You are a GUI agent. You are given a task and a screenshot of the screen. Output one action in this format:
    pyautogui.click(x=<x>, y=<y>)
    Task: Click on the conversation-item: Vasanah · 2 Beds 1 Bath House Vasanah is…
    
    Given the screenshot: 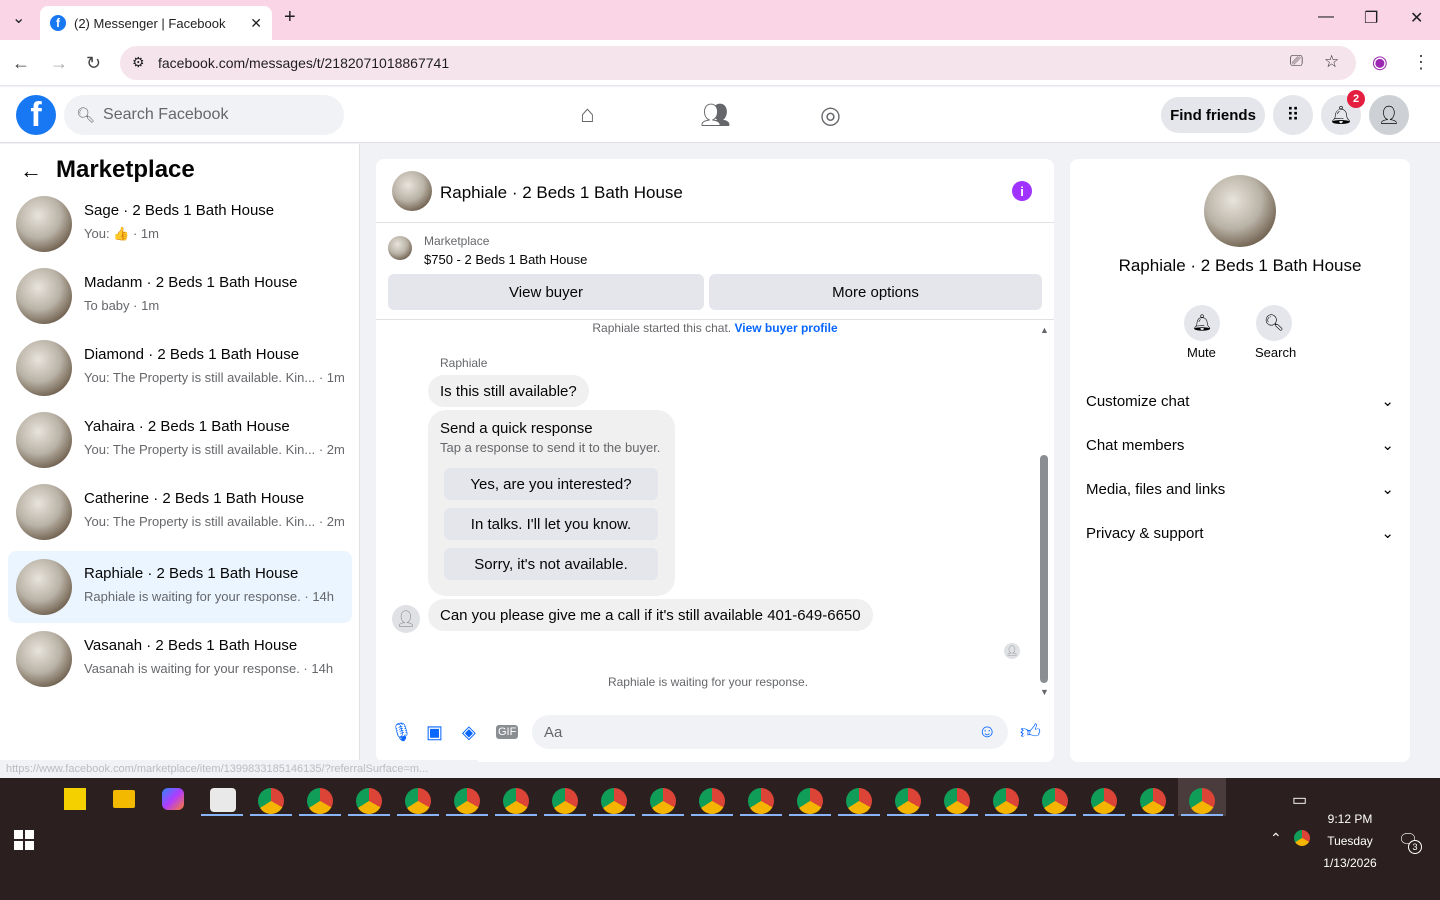 What is the action you would take?
    pyautogui.click(x=180, y=659)
    